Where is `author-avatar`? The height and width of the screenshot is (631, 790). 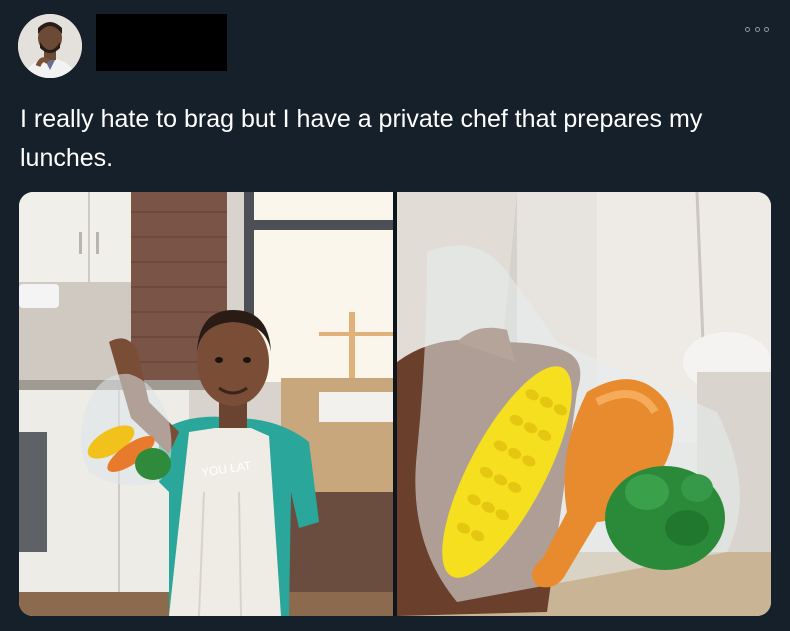
author-avatar is located at coordinates (50, 46).